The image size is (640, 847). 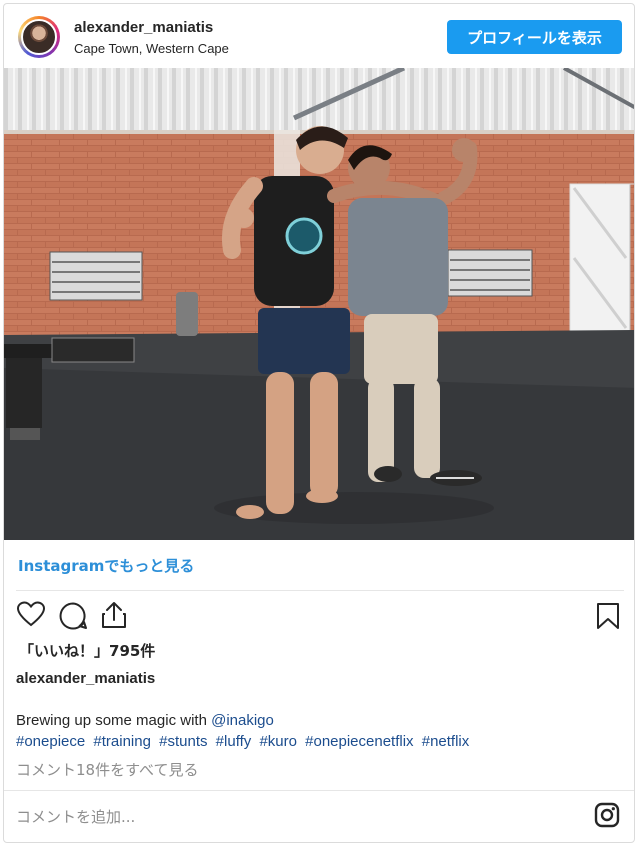 What do you see at coordinates (446, 741) in the screenshot?
I see `hashtag: #netflix` at bounding box center [446, 741].